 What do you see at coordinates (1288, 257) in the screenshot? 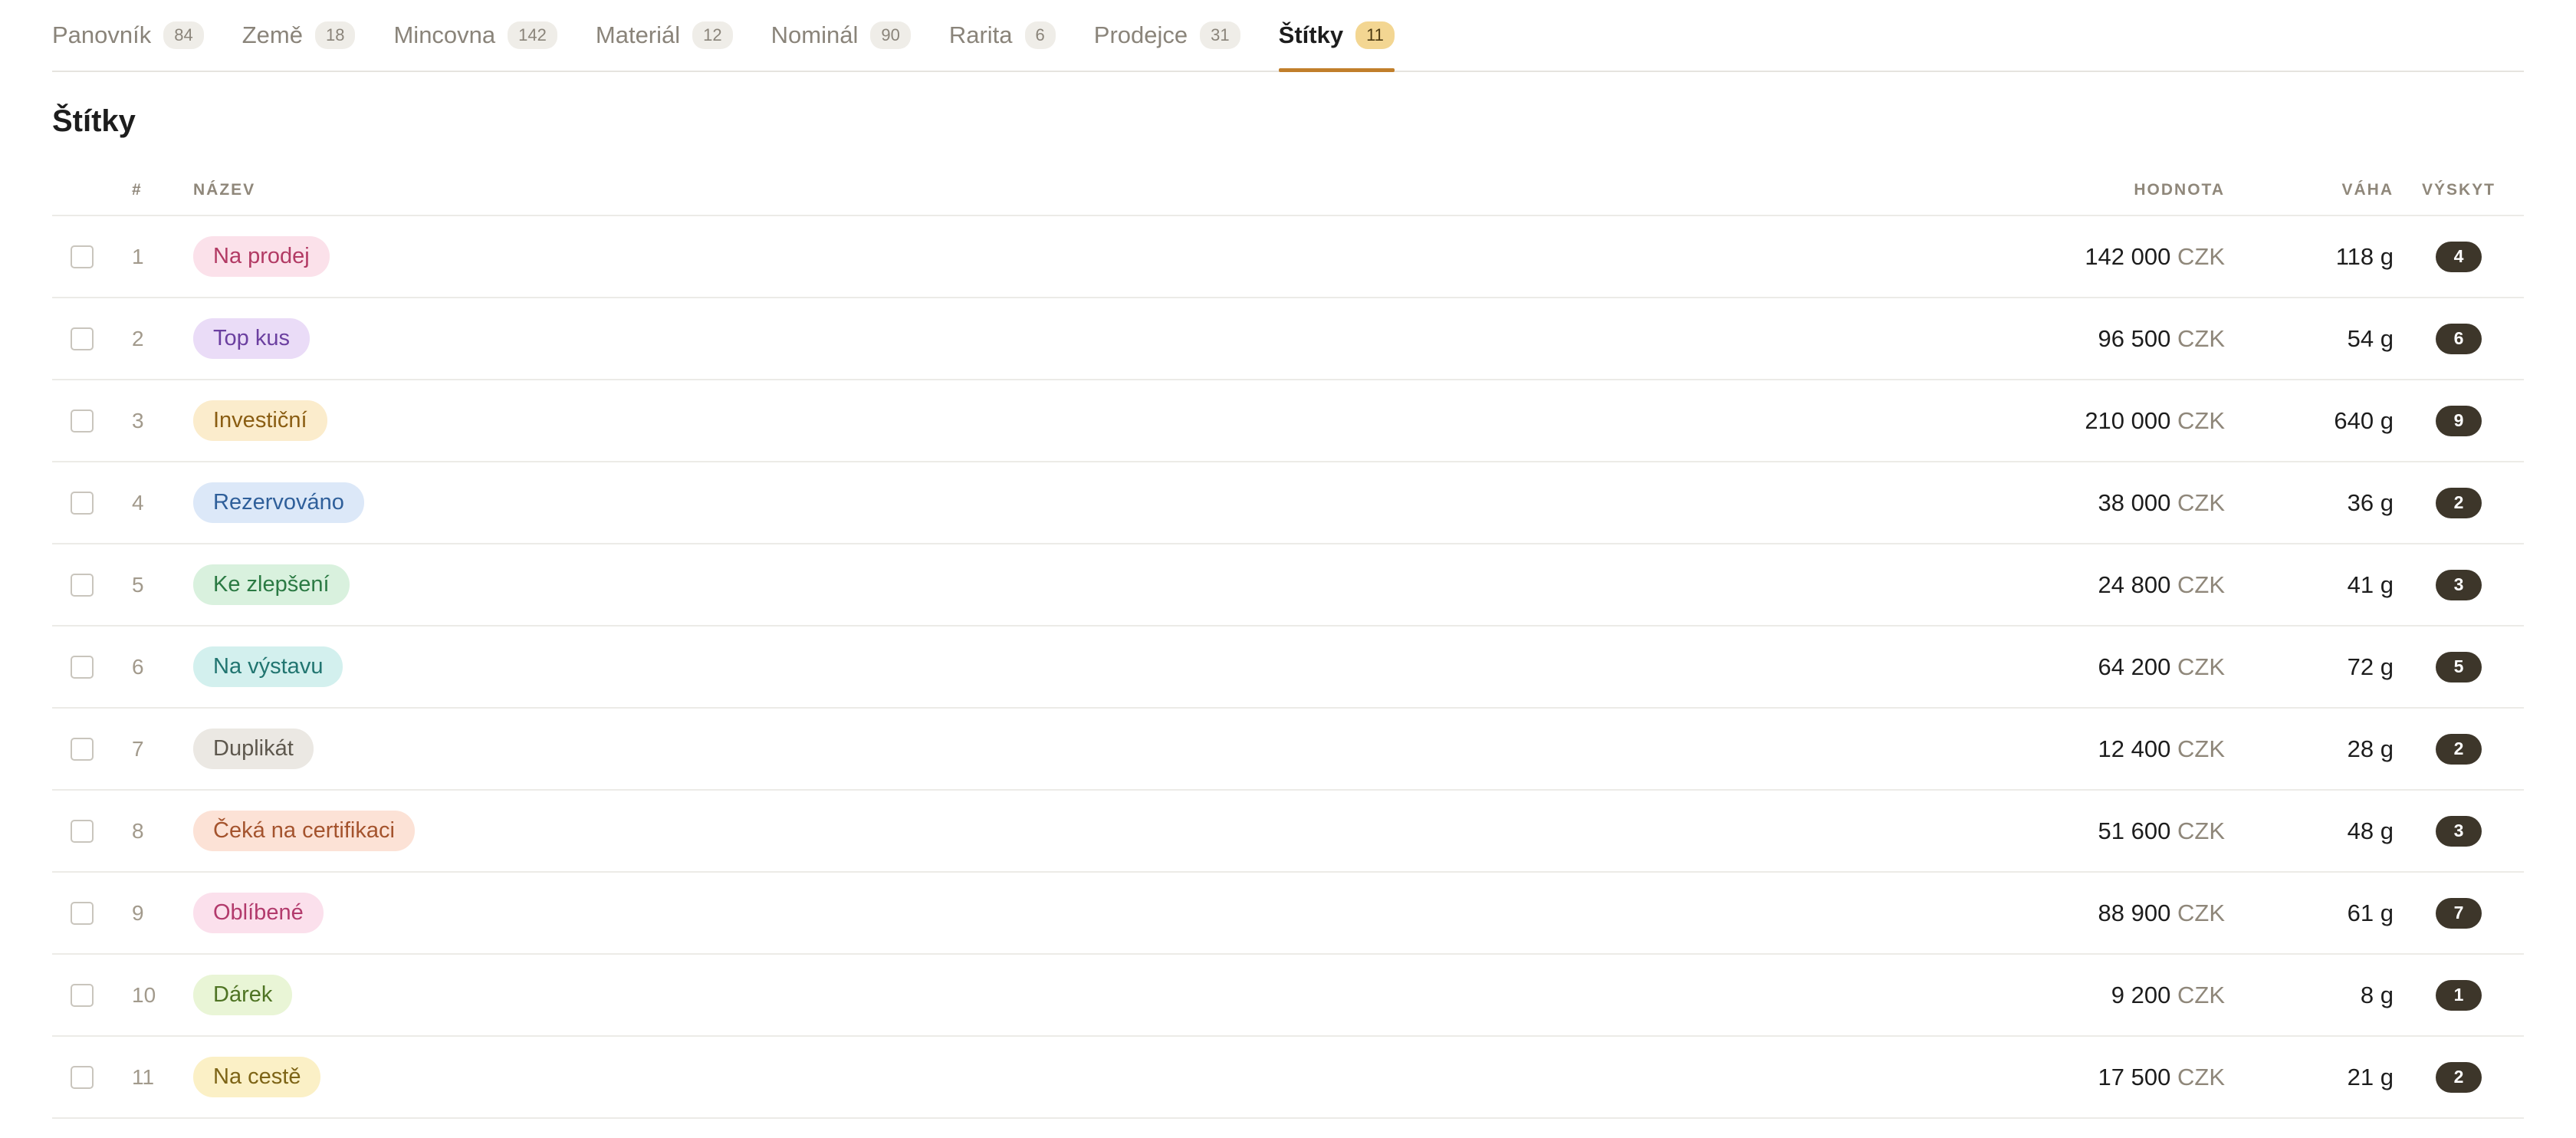
I see `table-row: 1 Na prodej 142 000 CZK 118 g 4` at bounding box center [1288, 257].